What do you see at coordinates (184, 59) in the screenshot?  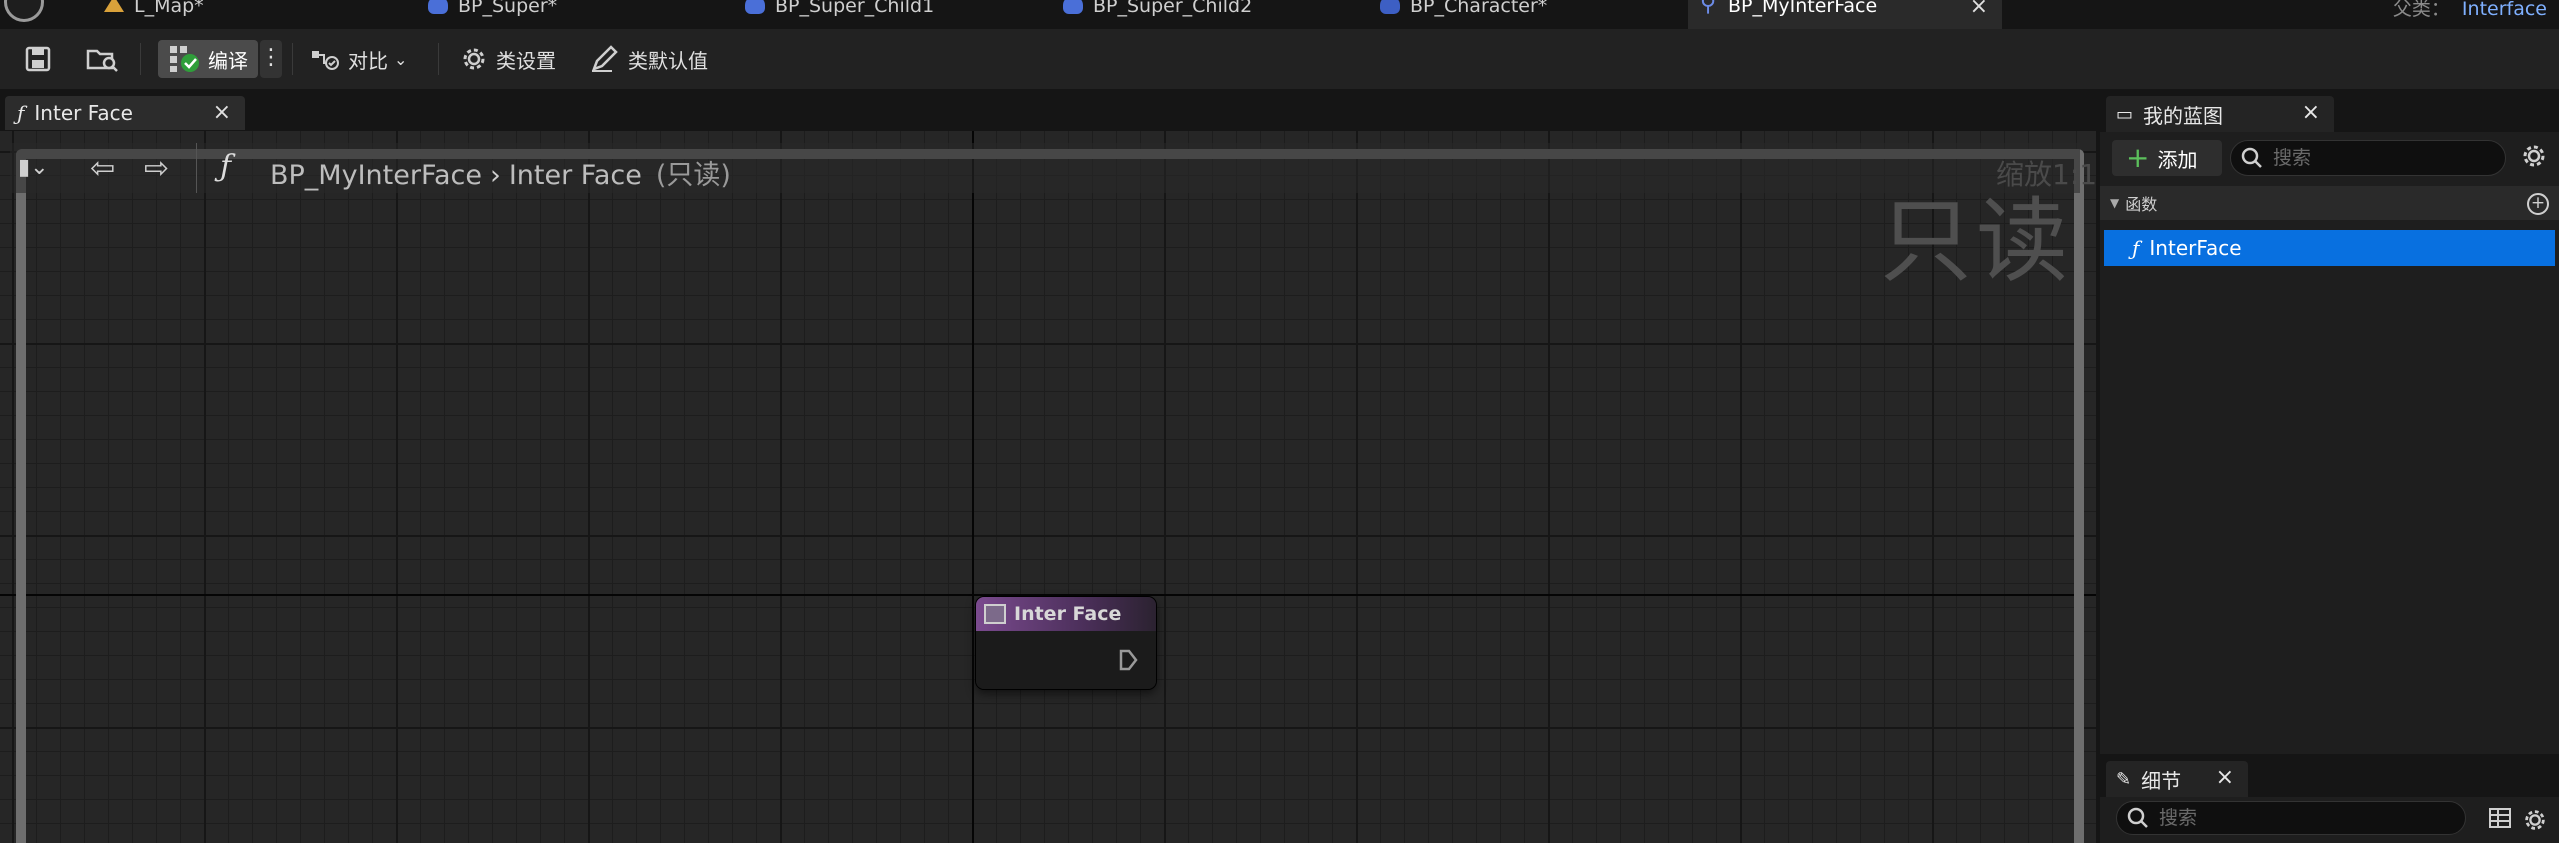 I see `compile-success-icon` at bounding box center [184, 59].